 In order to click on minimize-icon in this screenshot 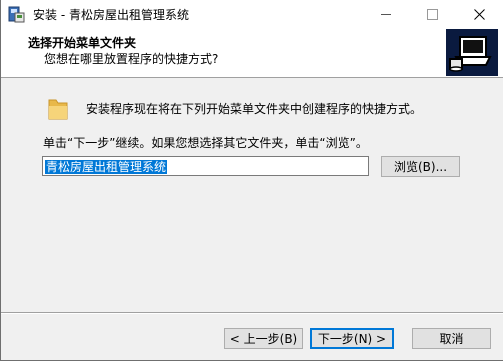, I will do `click(386, 14)`.